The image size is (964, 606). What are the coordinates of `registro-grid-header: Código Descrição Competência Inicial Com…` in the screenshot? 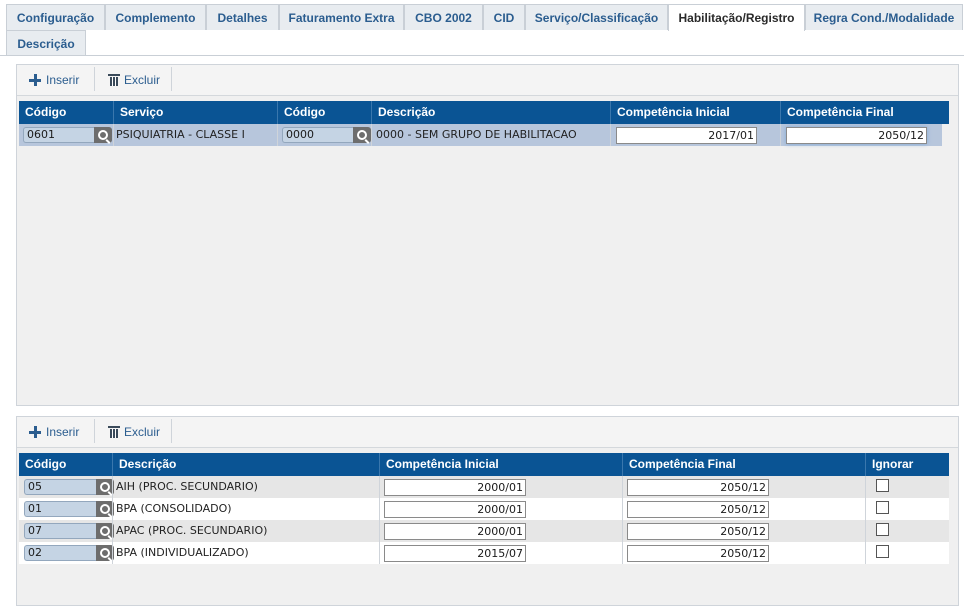 It's located at (484, 464).